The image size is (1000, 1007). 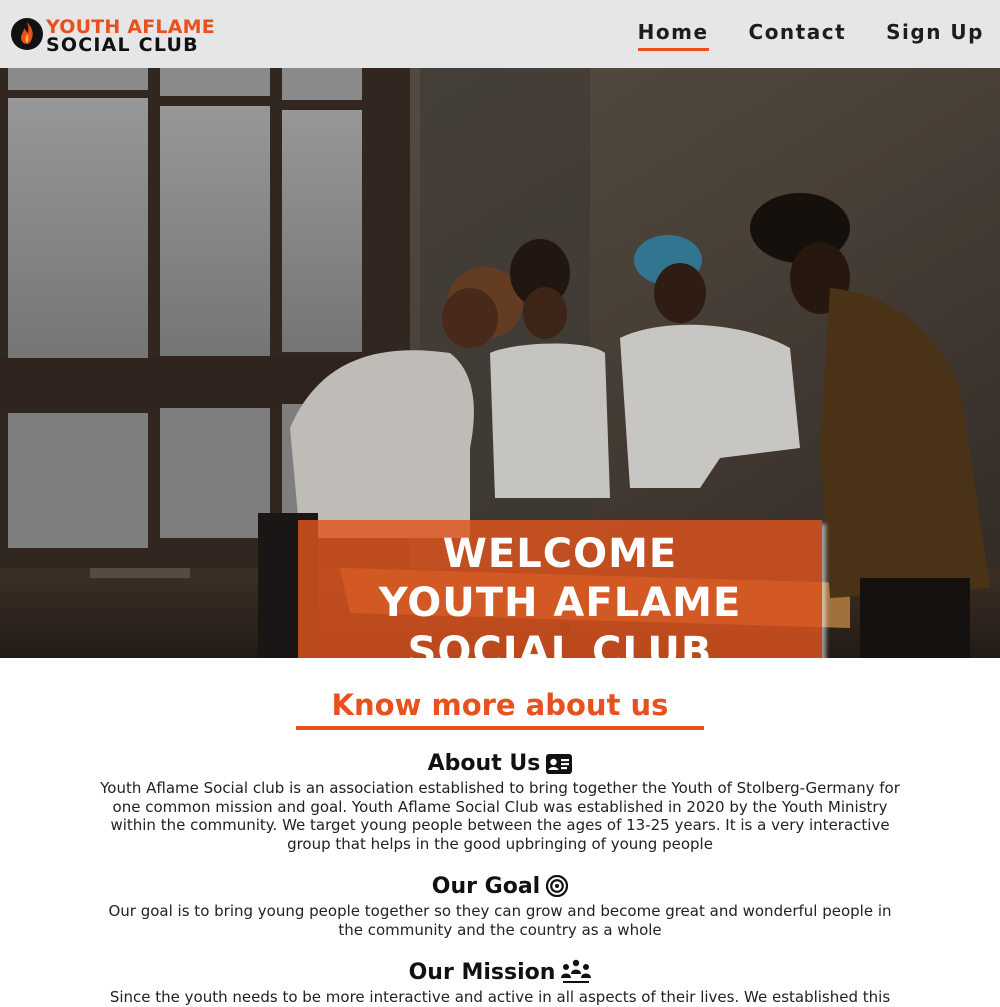 What do you see at coordinates (560, 602) in the screenshot?
I see `hero-title-line-2: YOUTH AFLAME` at bounding box center [560, 602].